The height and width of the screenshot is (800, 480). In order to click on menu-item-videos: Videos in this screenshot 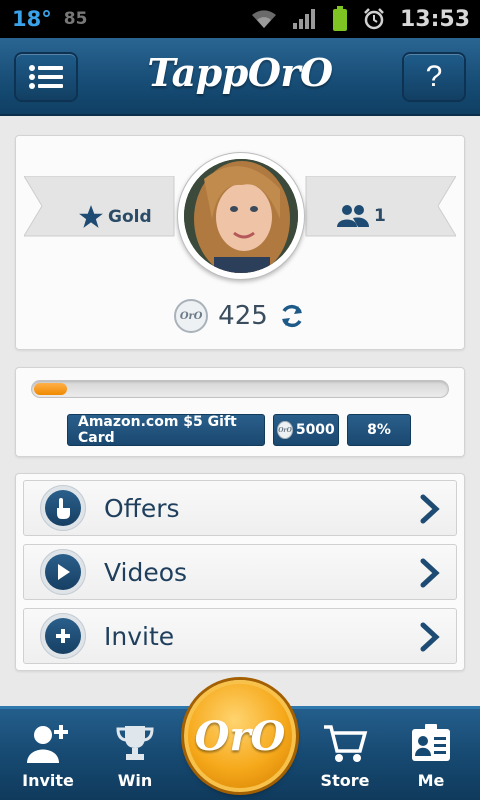, I will do `click(240, 572)`.